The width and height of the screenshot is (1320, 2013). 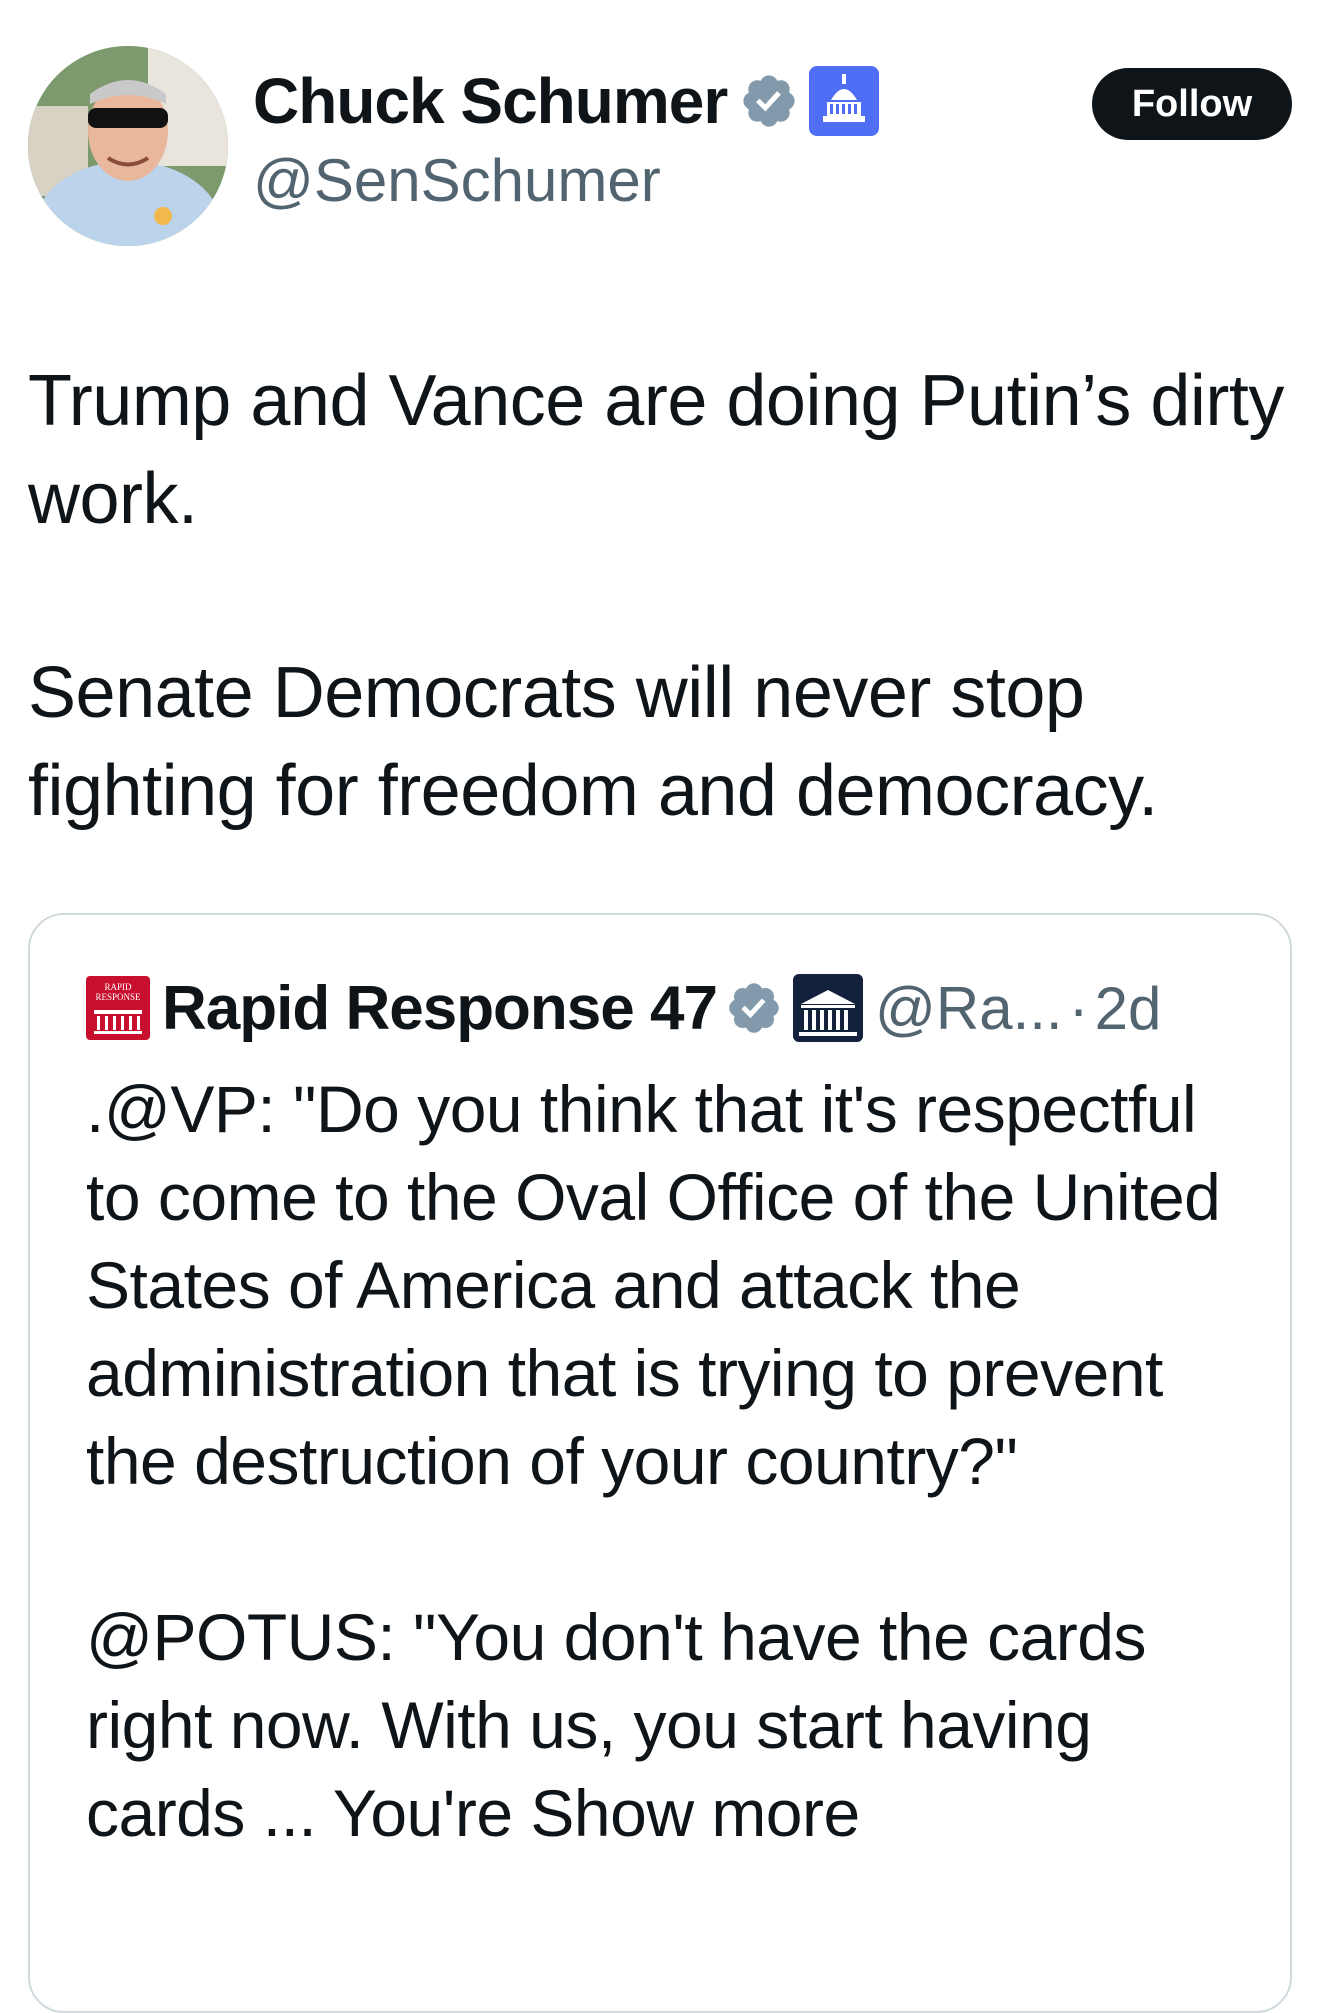 I want to click on follow-button: Follow, so click(x=1192, y=104).